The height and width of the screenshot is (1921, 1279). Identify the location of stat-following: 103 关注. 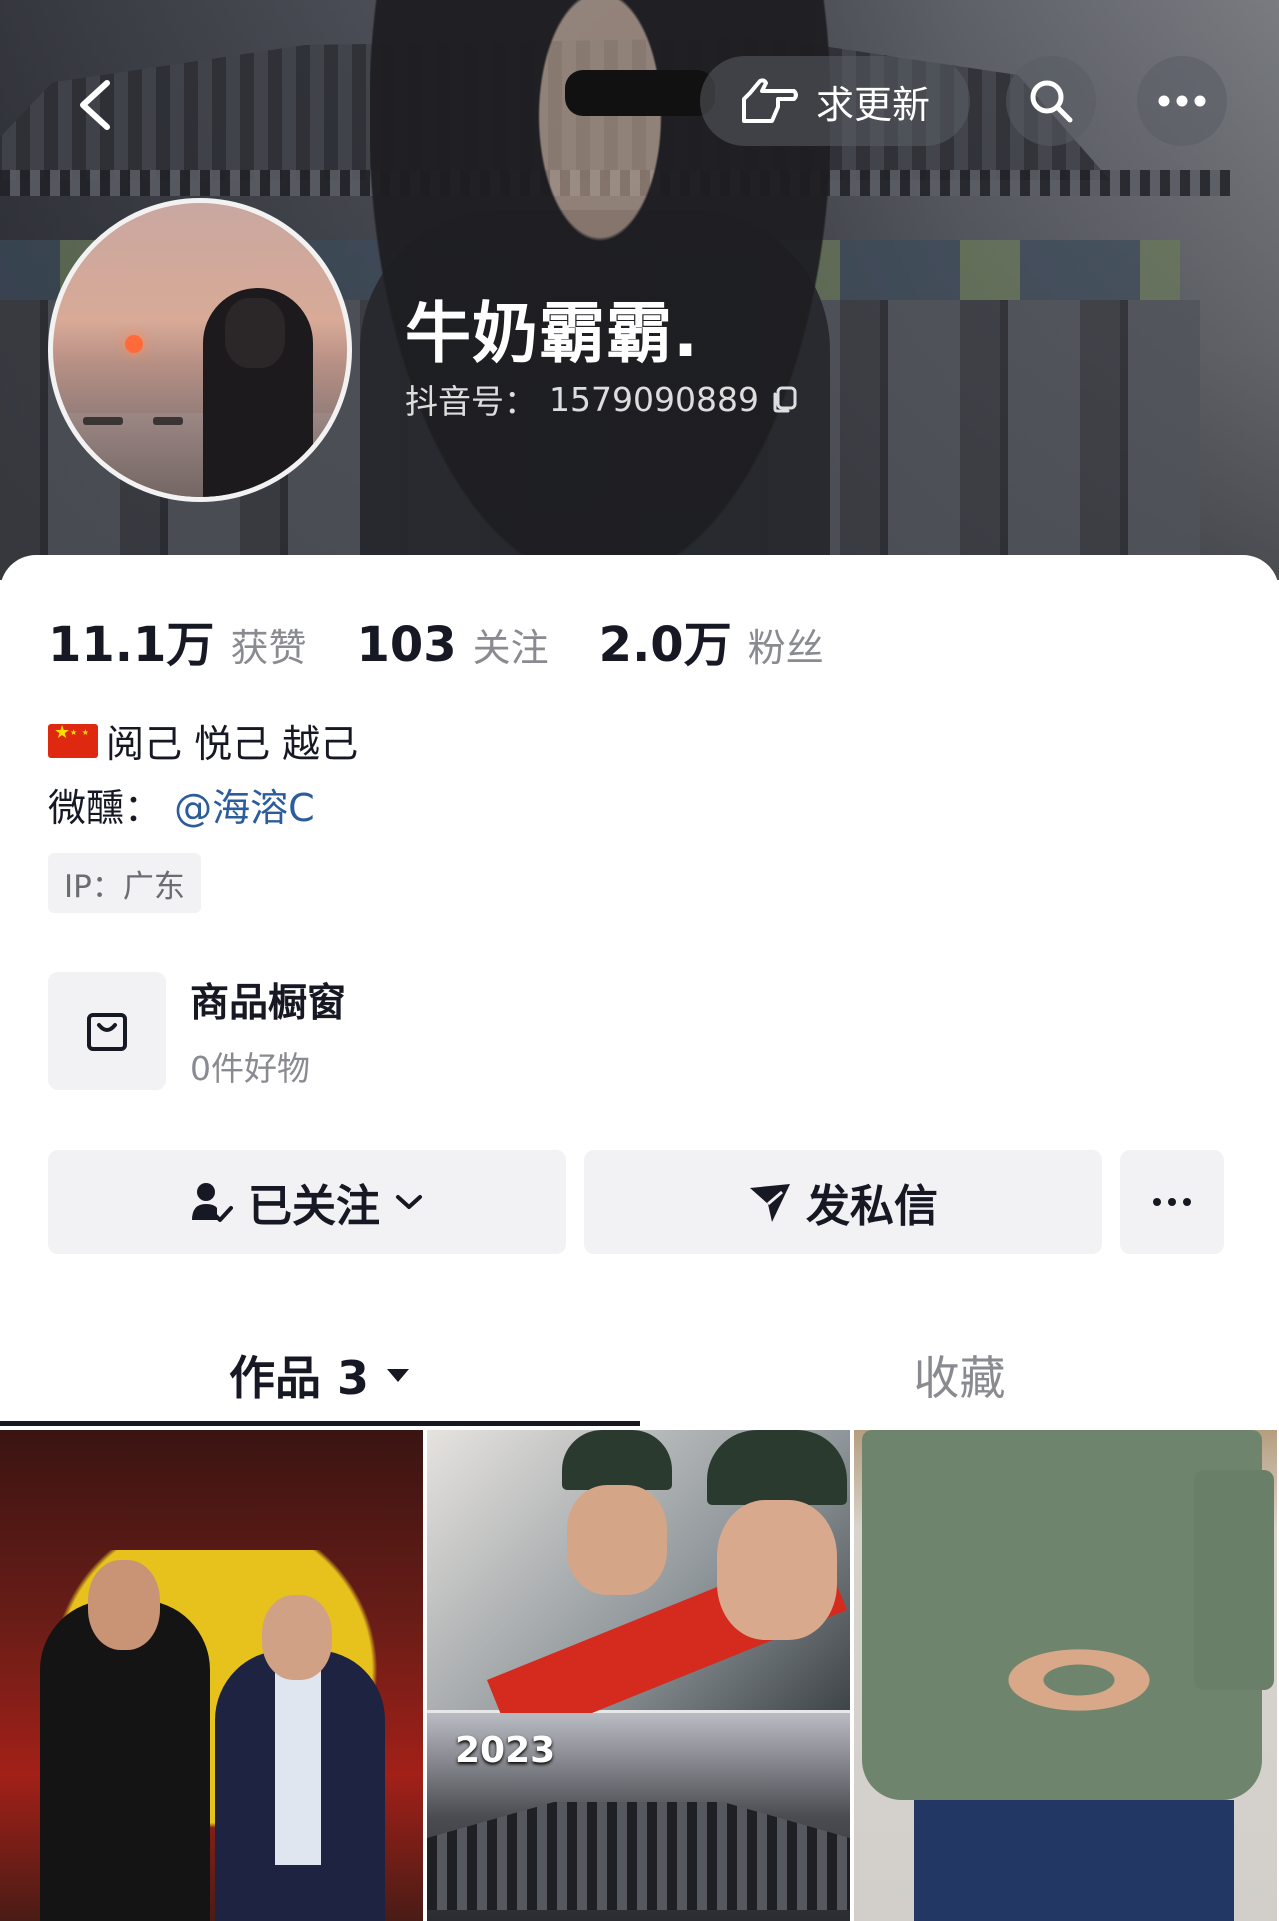
(452, 645).